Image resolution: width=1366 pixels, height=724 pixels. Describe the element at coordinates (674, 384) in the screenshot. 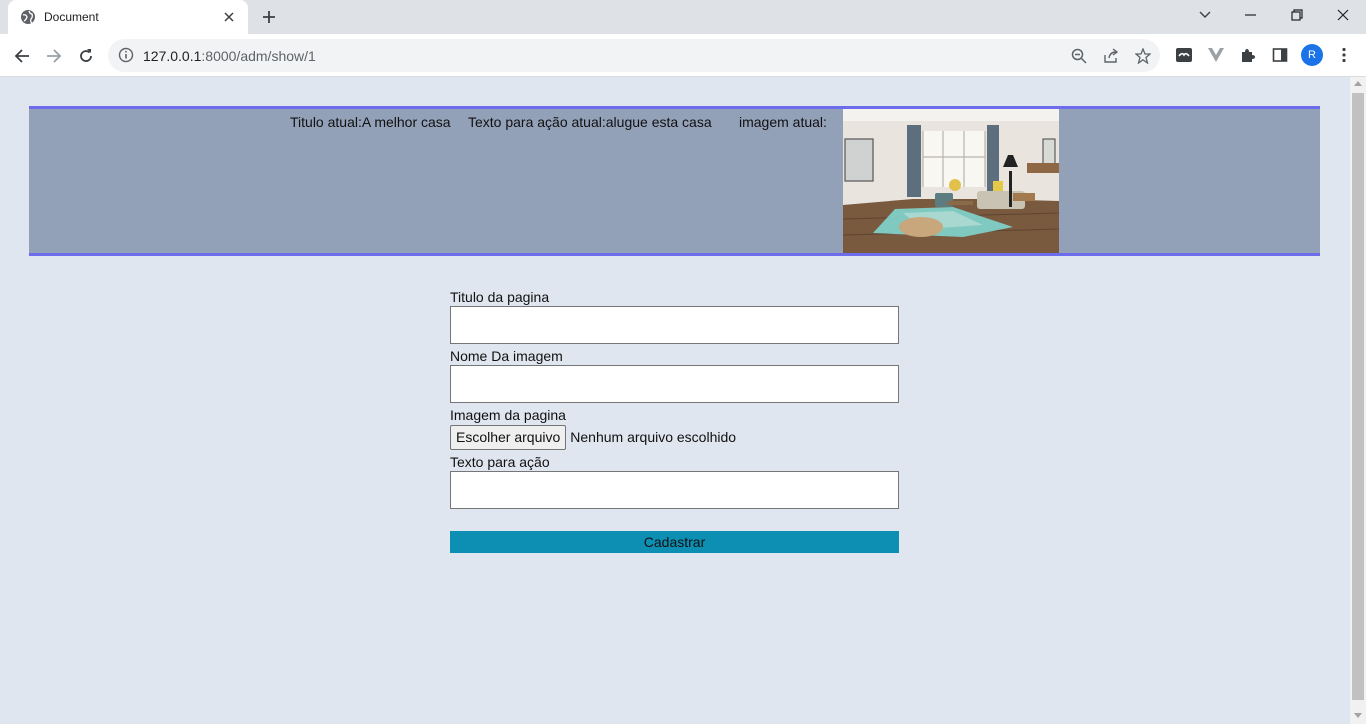

I see `image-name-input` at that location.